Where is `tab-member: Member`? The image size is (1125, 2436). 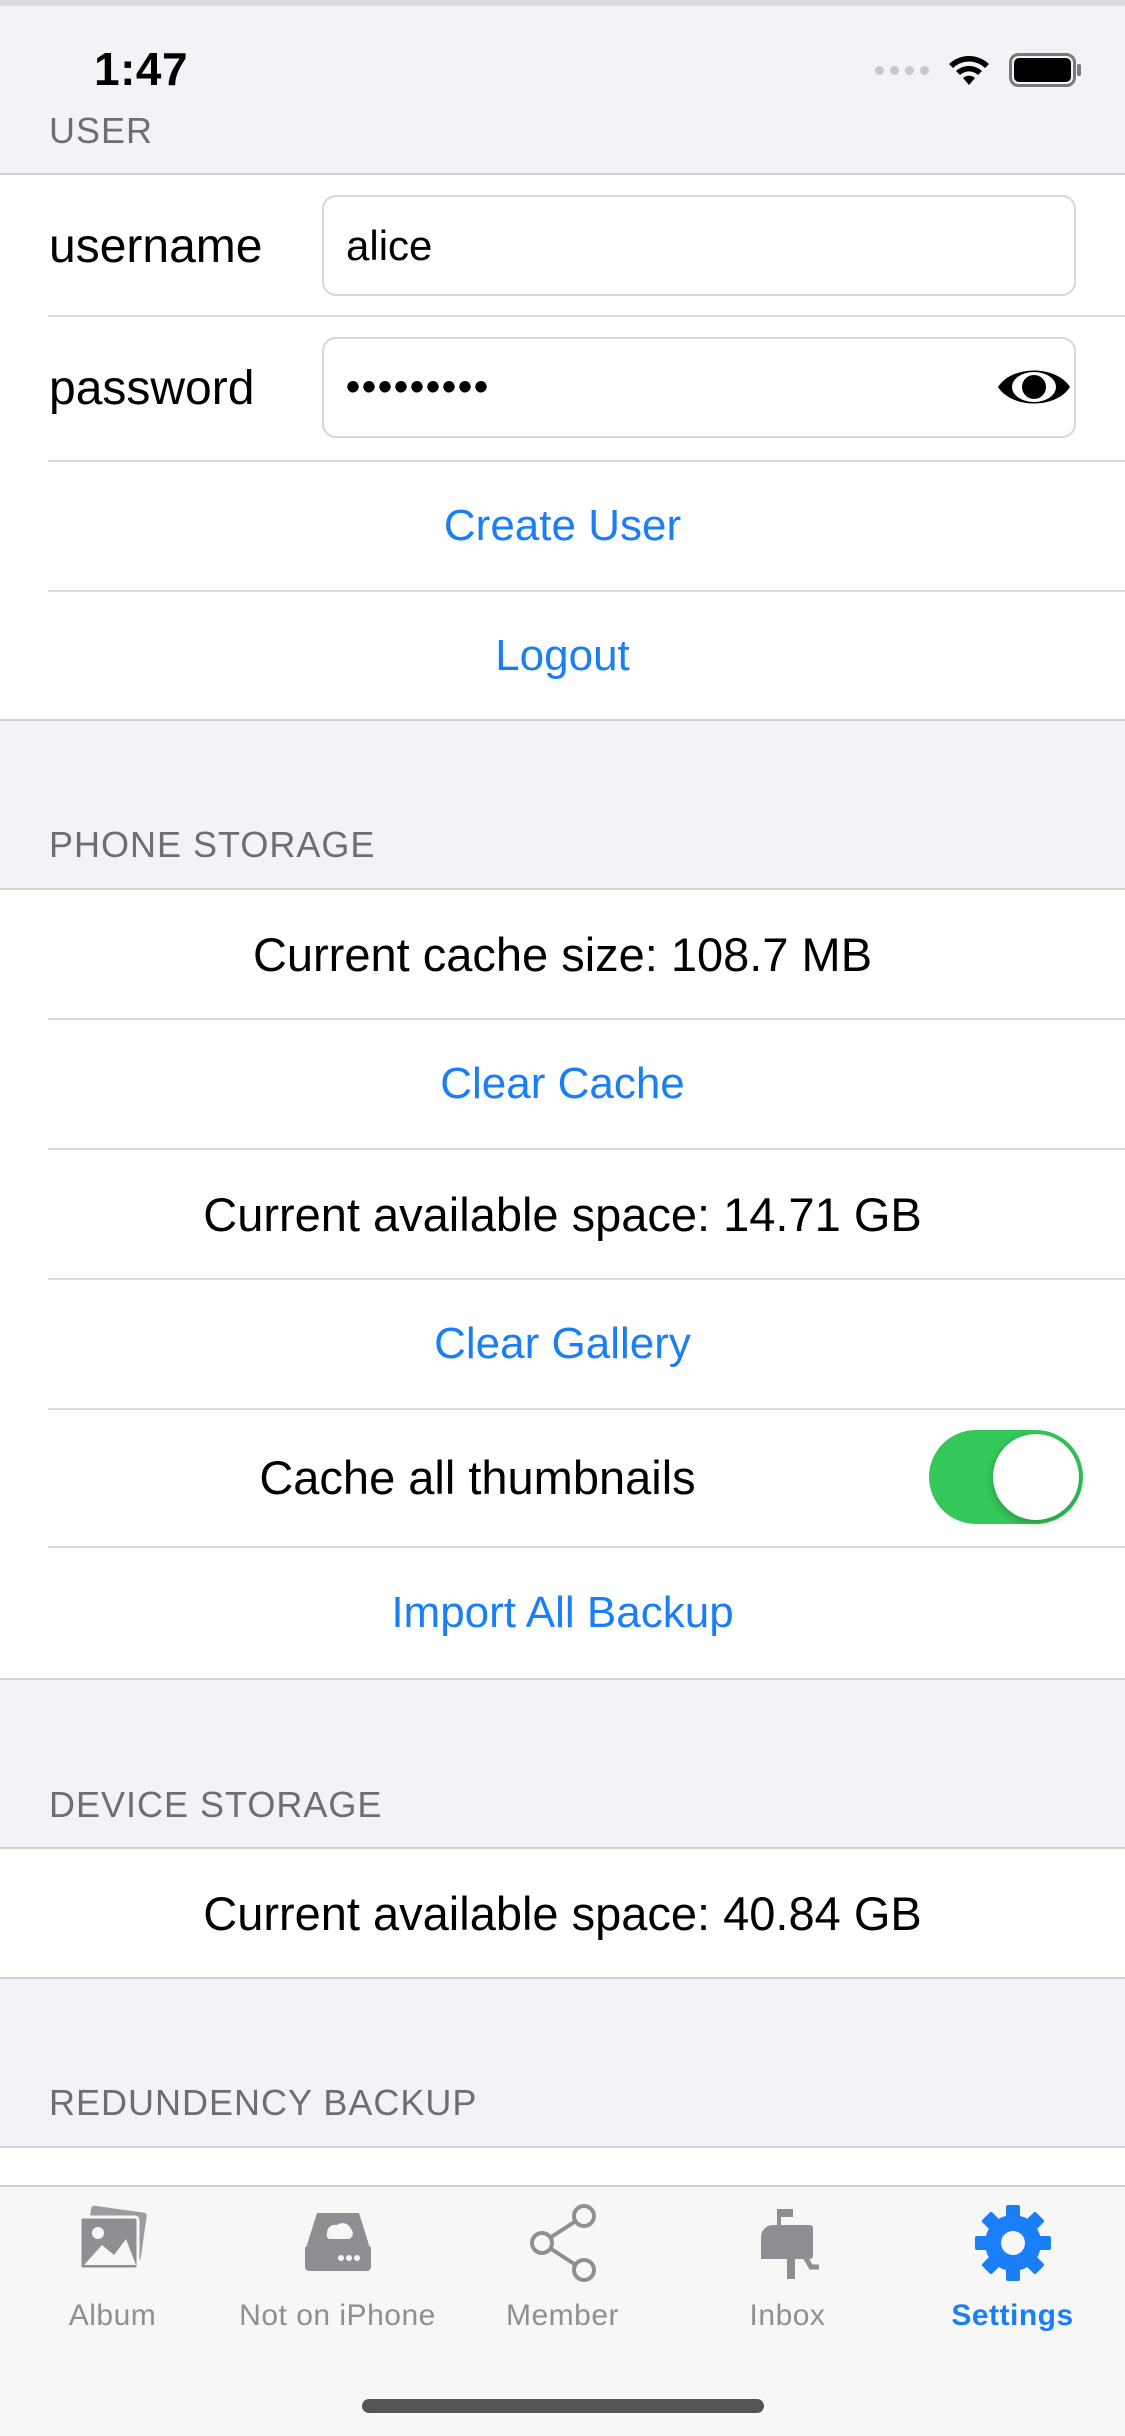
tab-member: Member is located at coordinates (562, 2273).